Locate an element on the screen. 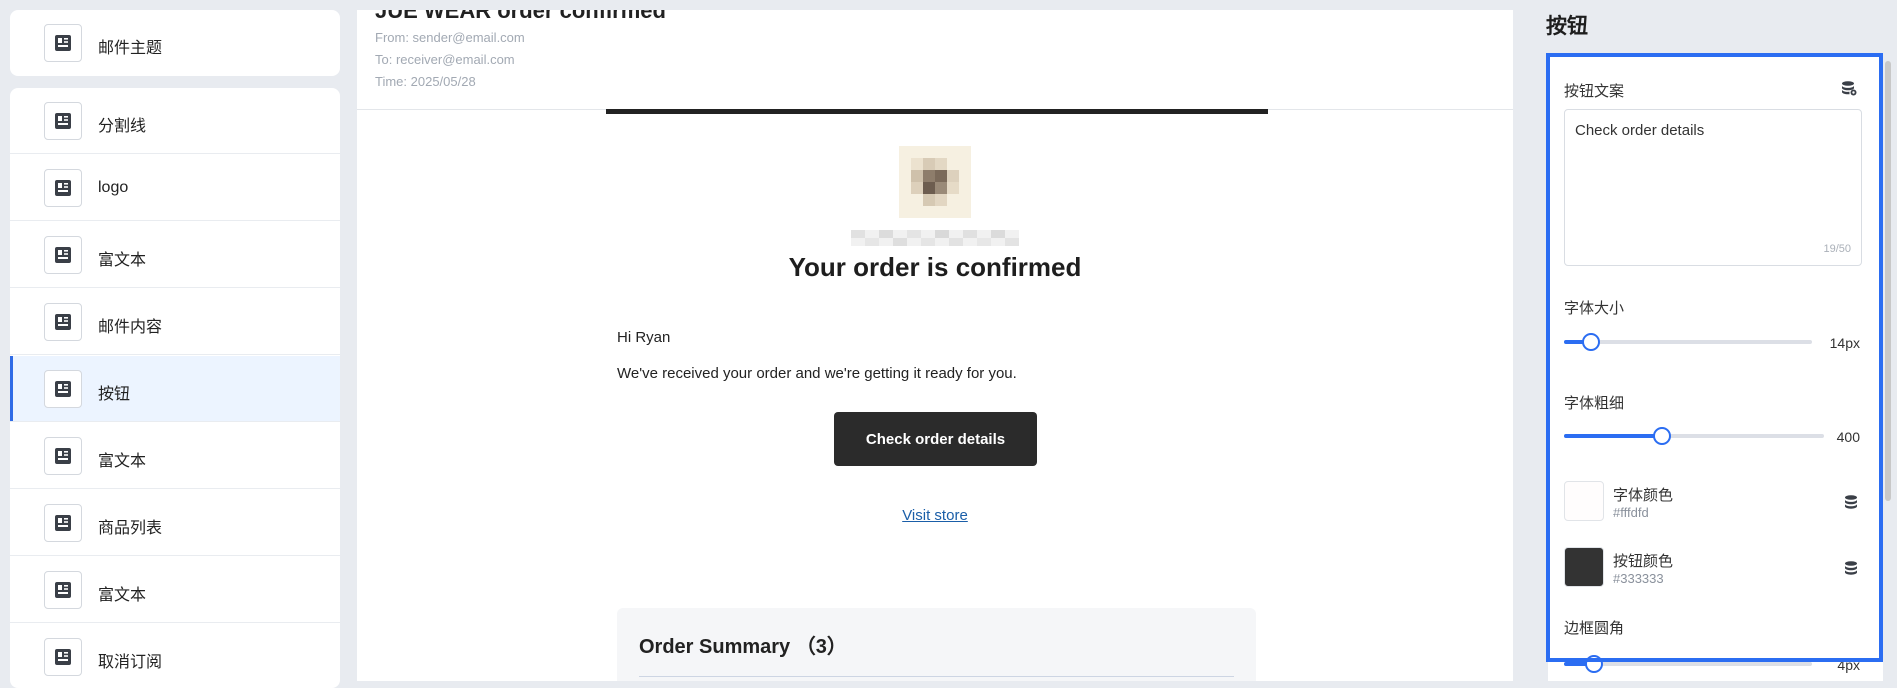  sidebar-item-label: 分割线 is located at coordinates (122, 126).